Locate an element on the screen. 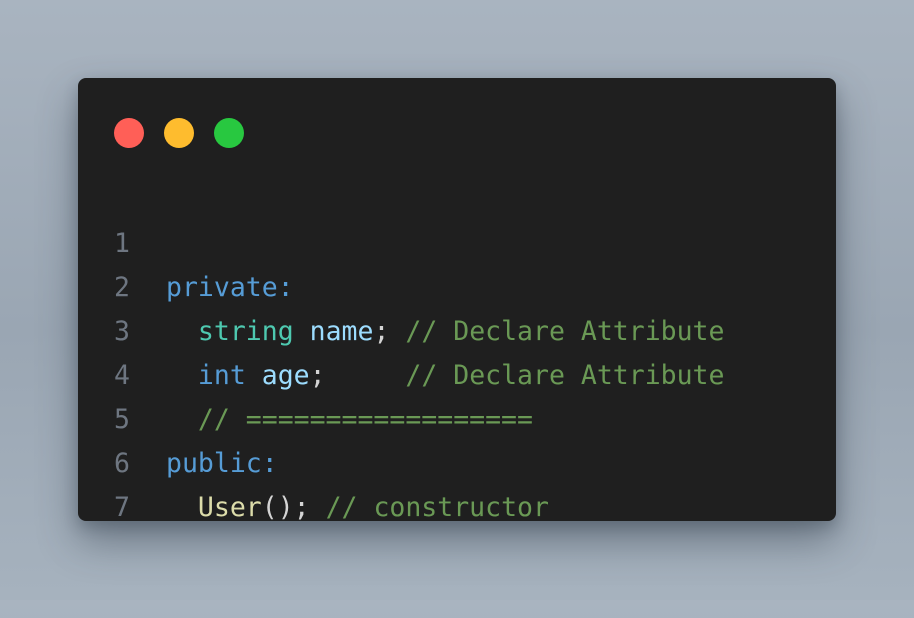 The image size is (914, 618). comment-token: // constructor is located at coordinates (437, 507).